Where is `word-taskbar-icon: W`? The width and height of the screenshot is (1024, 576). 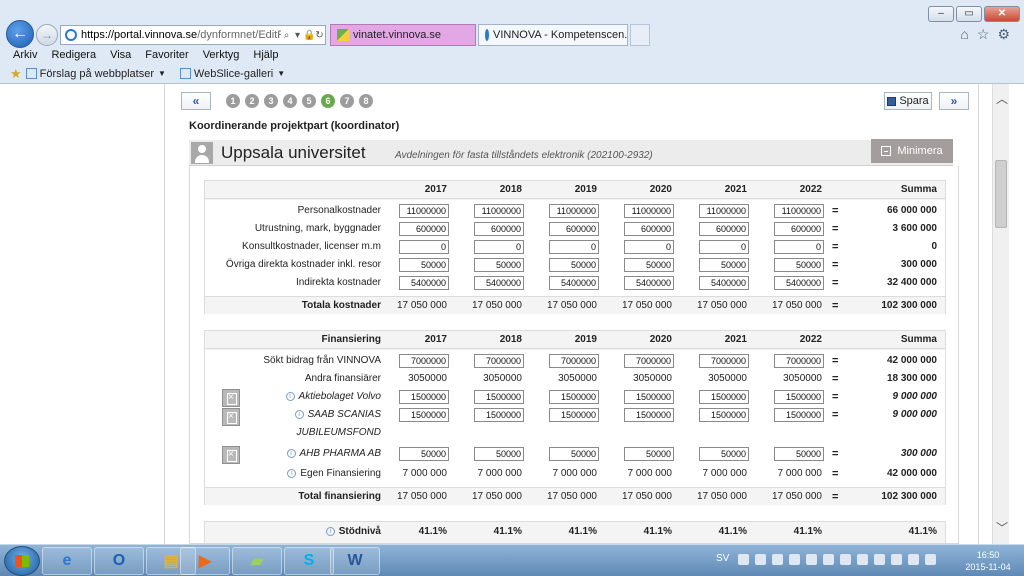 word-taskbar-icon: W is located at coordinates (355, 561).